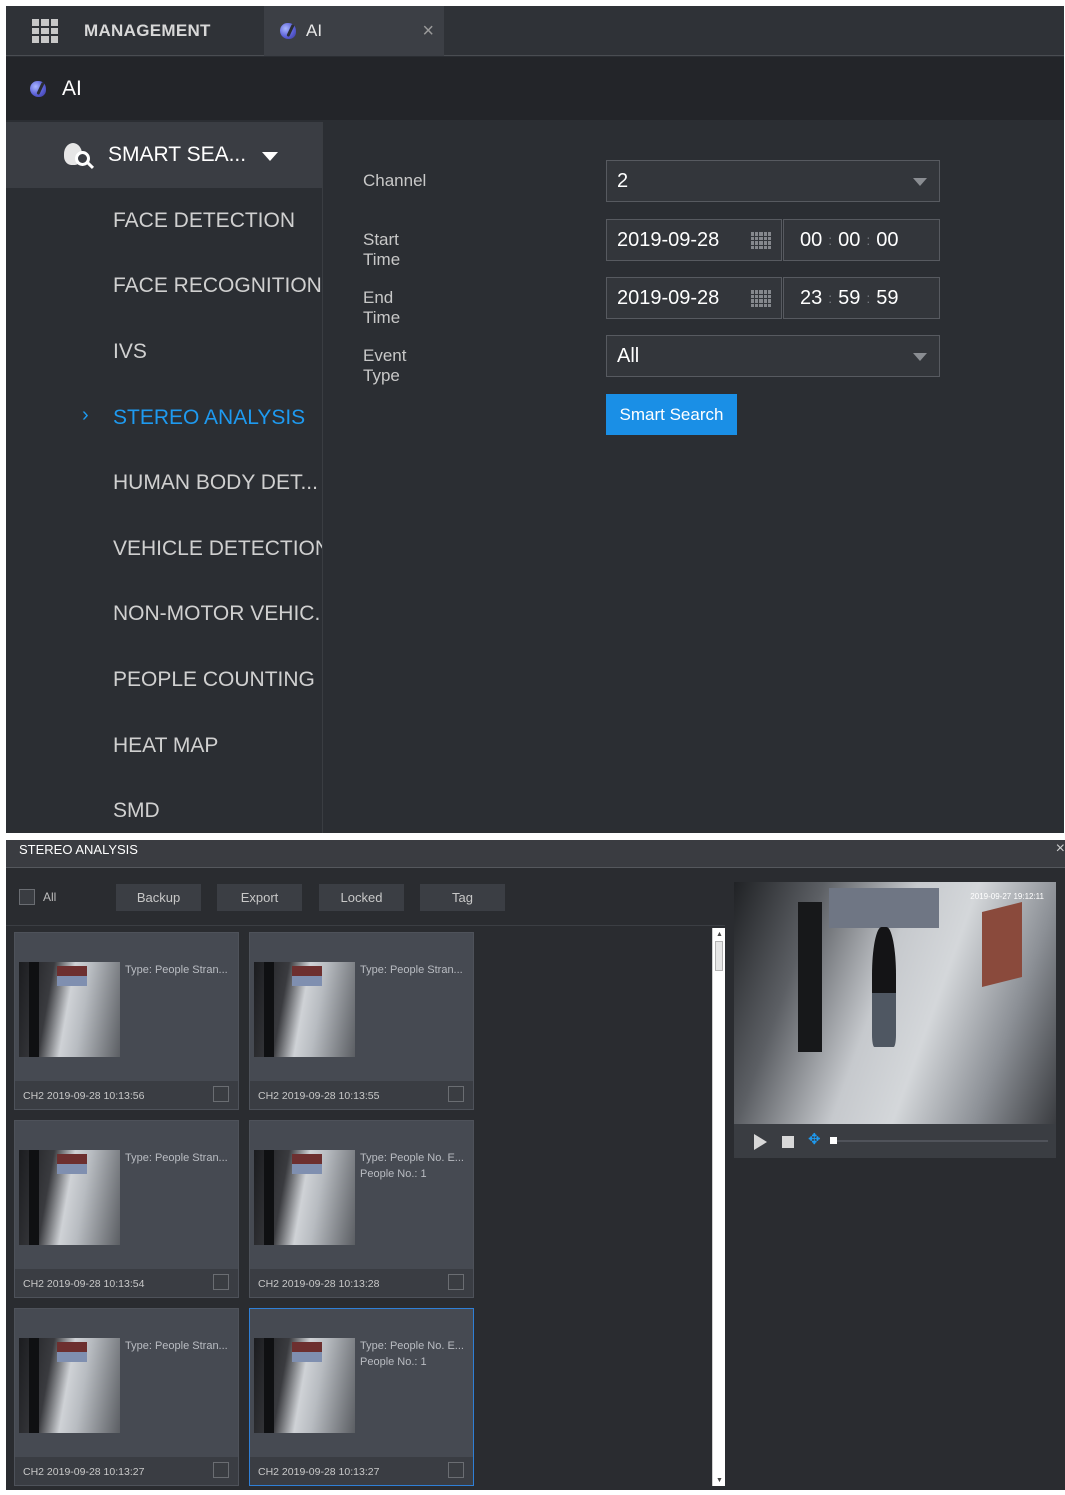 The height and width of the screenshot is (1495, 1065). What do you see at coordinates (27, 897) in the screenshot?
I see `select-all-checkbox` at bounding box center [27, 897].